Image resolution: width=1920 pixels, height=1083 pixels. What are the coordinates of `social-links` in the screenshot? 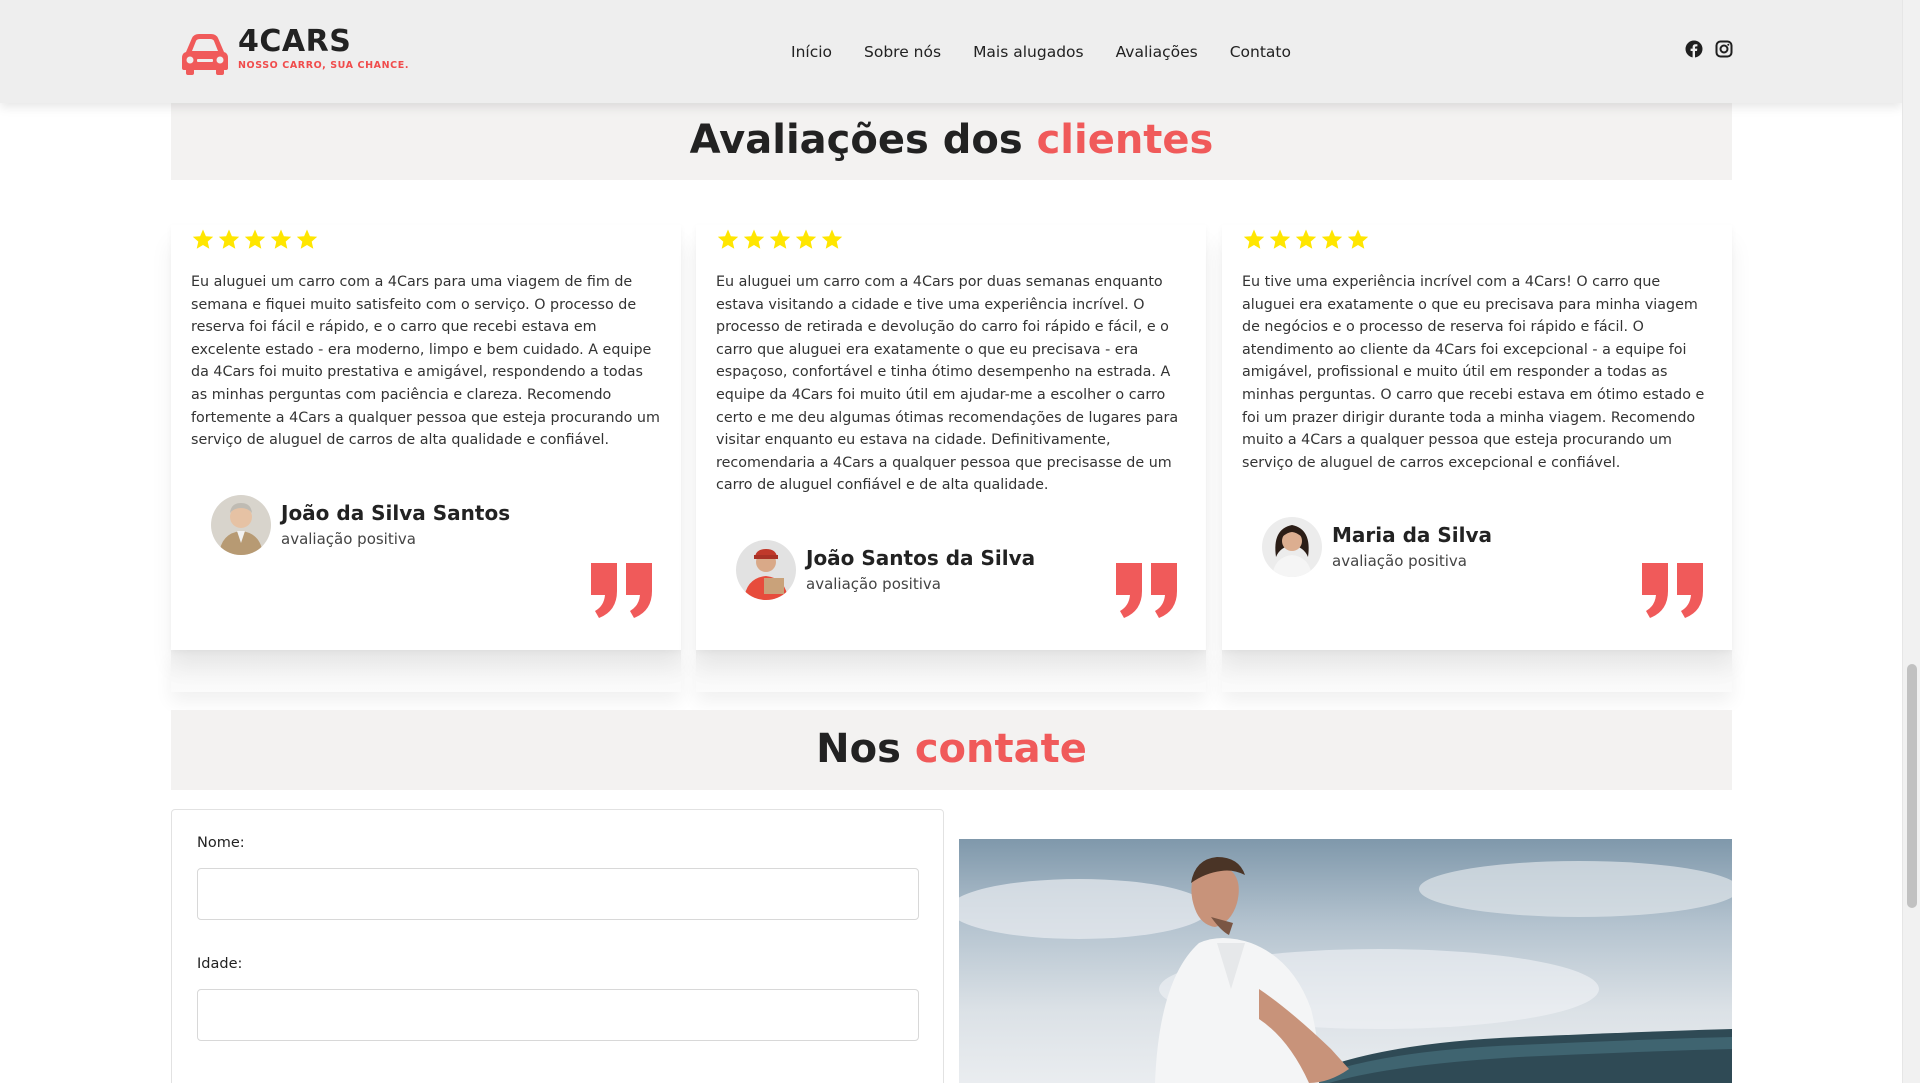 It's located at (1709, 49).